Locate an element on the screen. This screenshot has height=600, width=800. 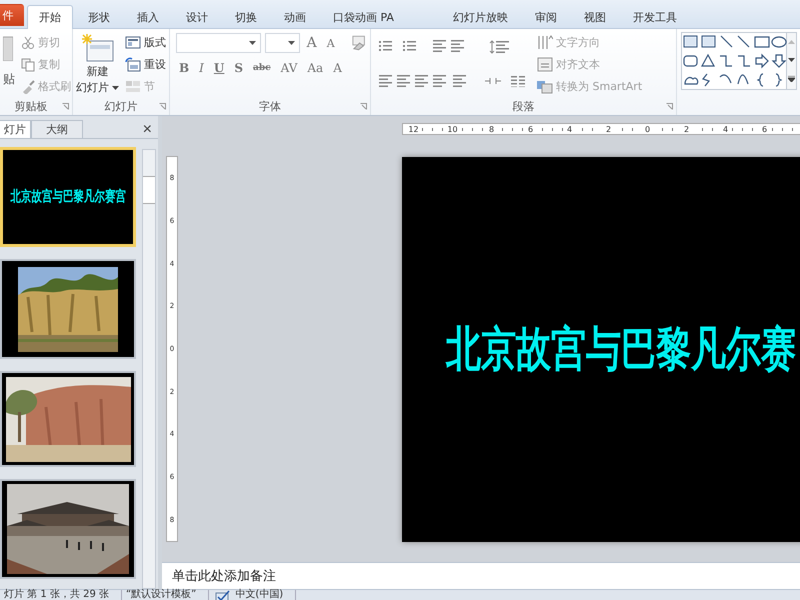
new-slide-icon is located at coordinates (97, 48).